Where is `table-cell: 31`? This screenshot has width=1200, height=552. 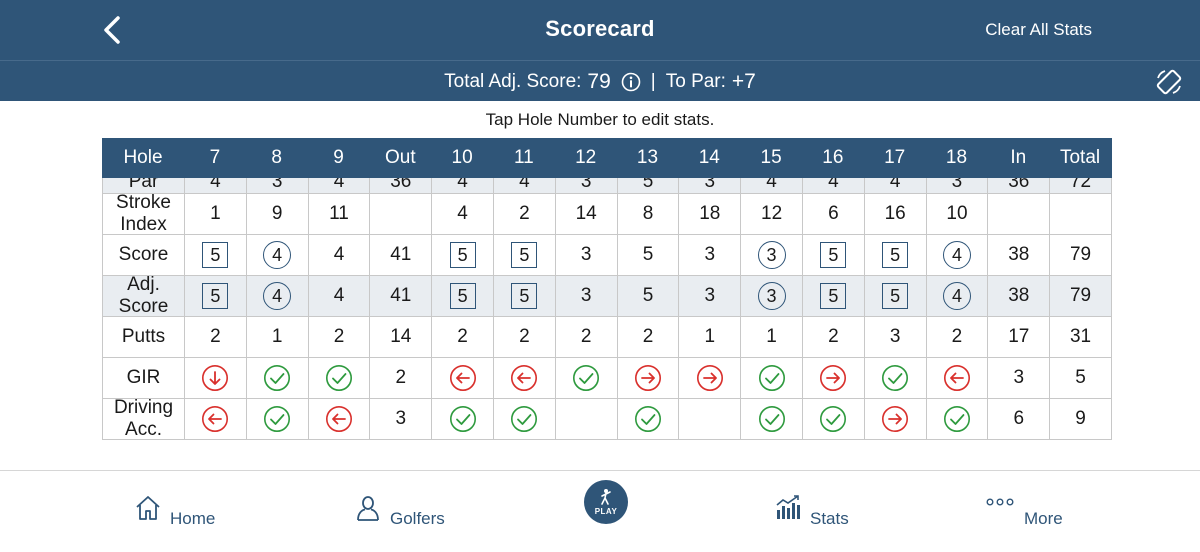 table-cell: 31 is located at coordinates (1081, 337).